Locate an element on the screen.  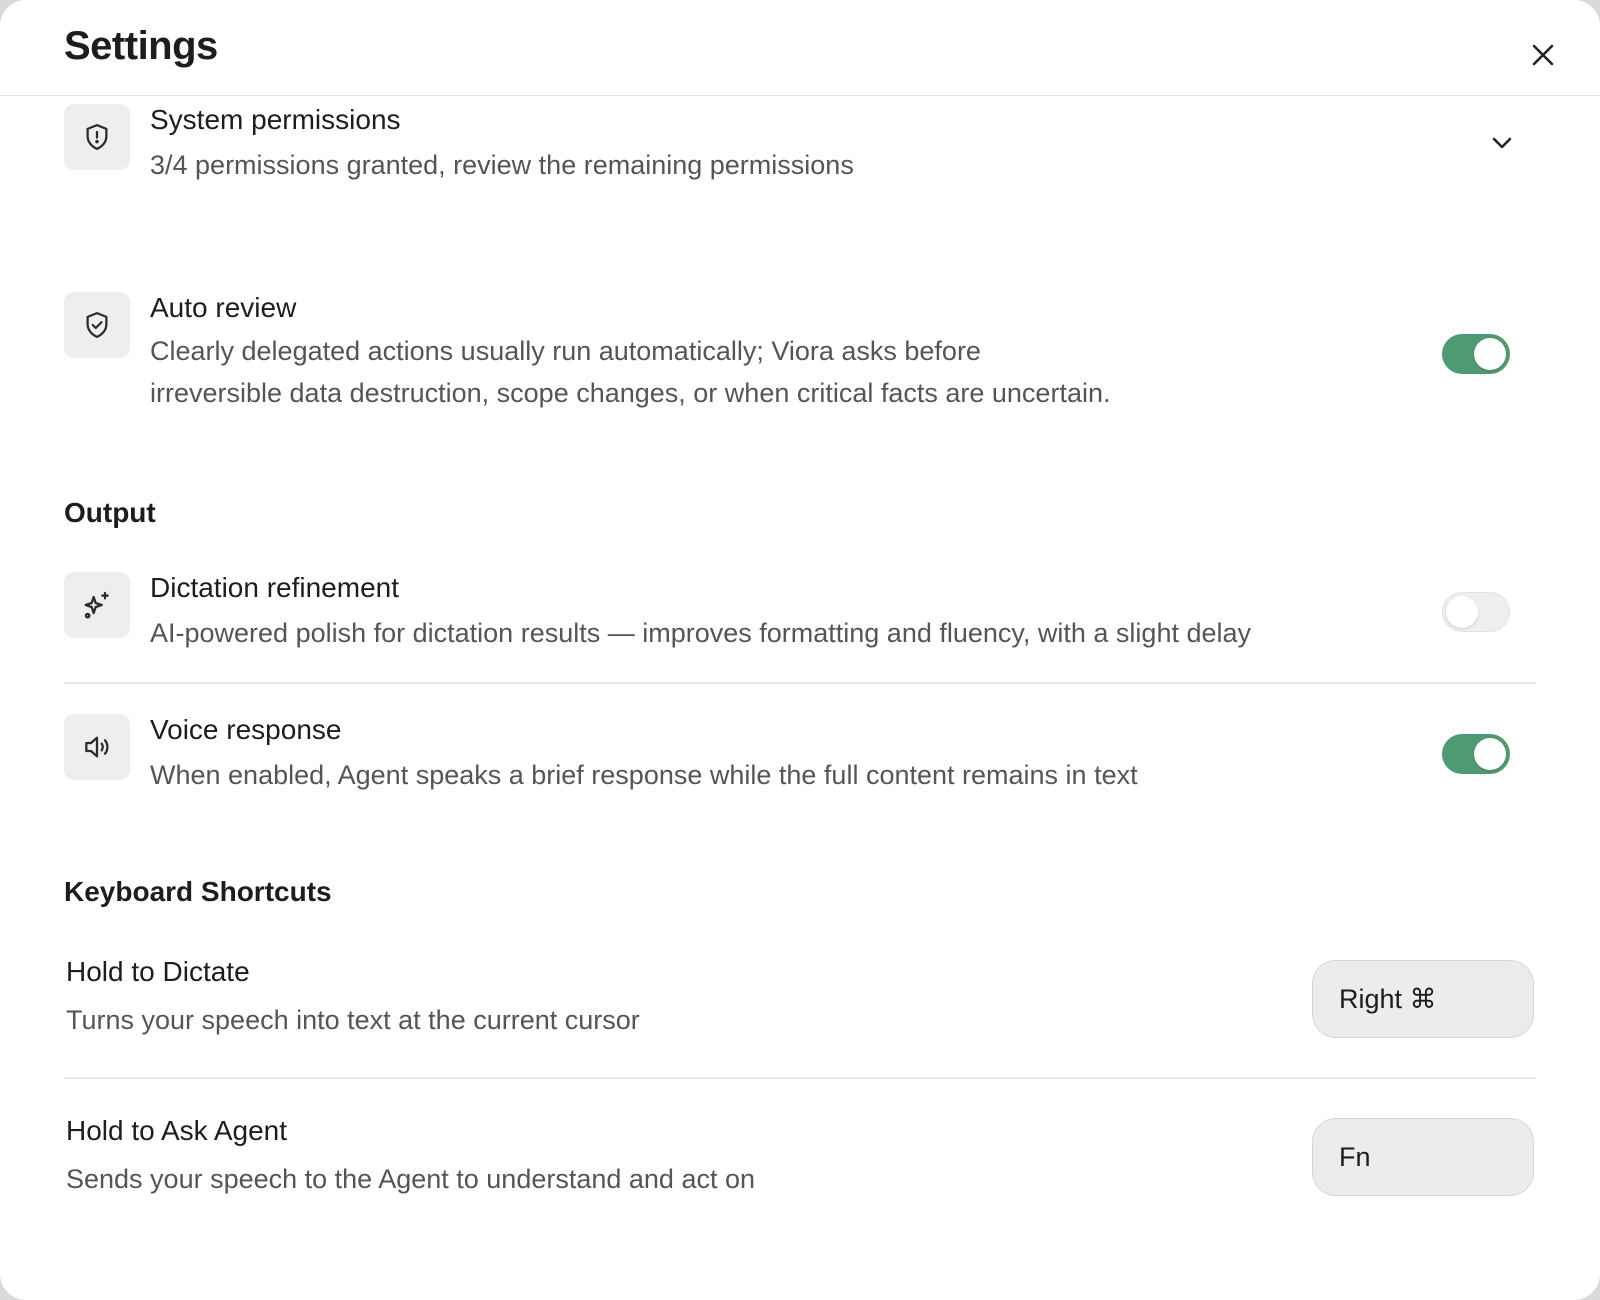
sparkles-icon is located at coordinates (96, 605).